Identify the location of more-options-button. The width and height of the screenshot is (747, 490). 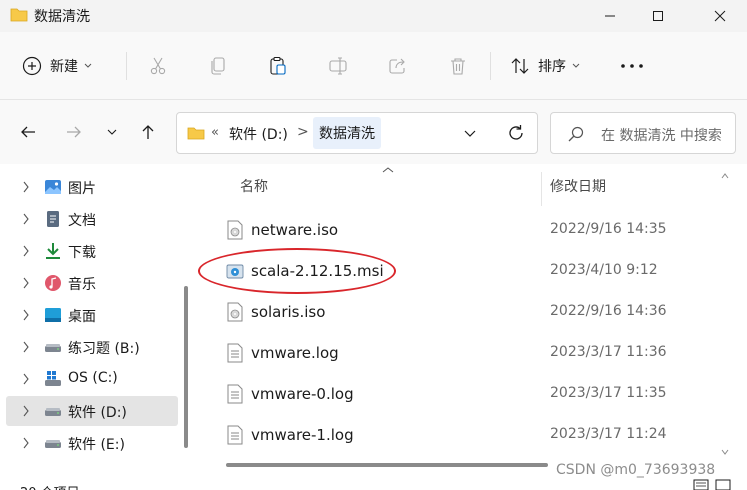
(632, 66).